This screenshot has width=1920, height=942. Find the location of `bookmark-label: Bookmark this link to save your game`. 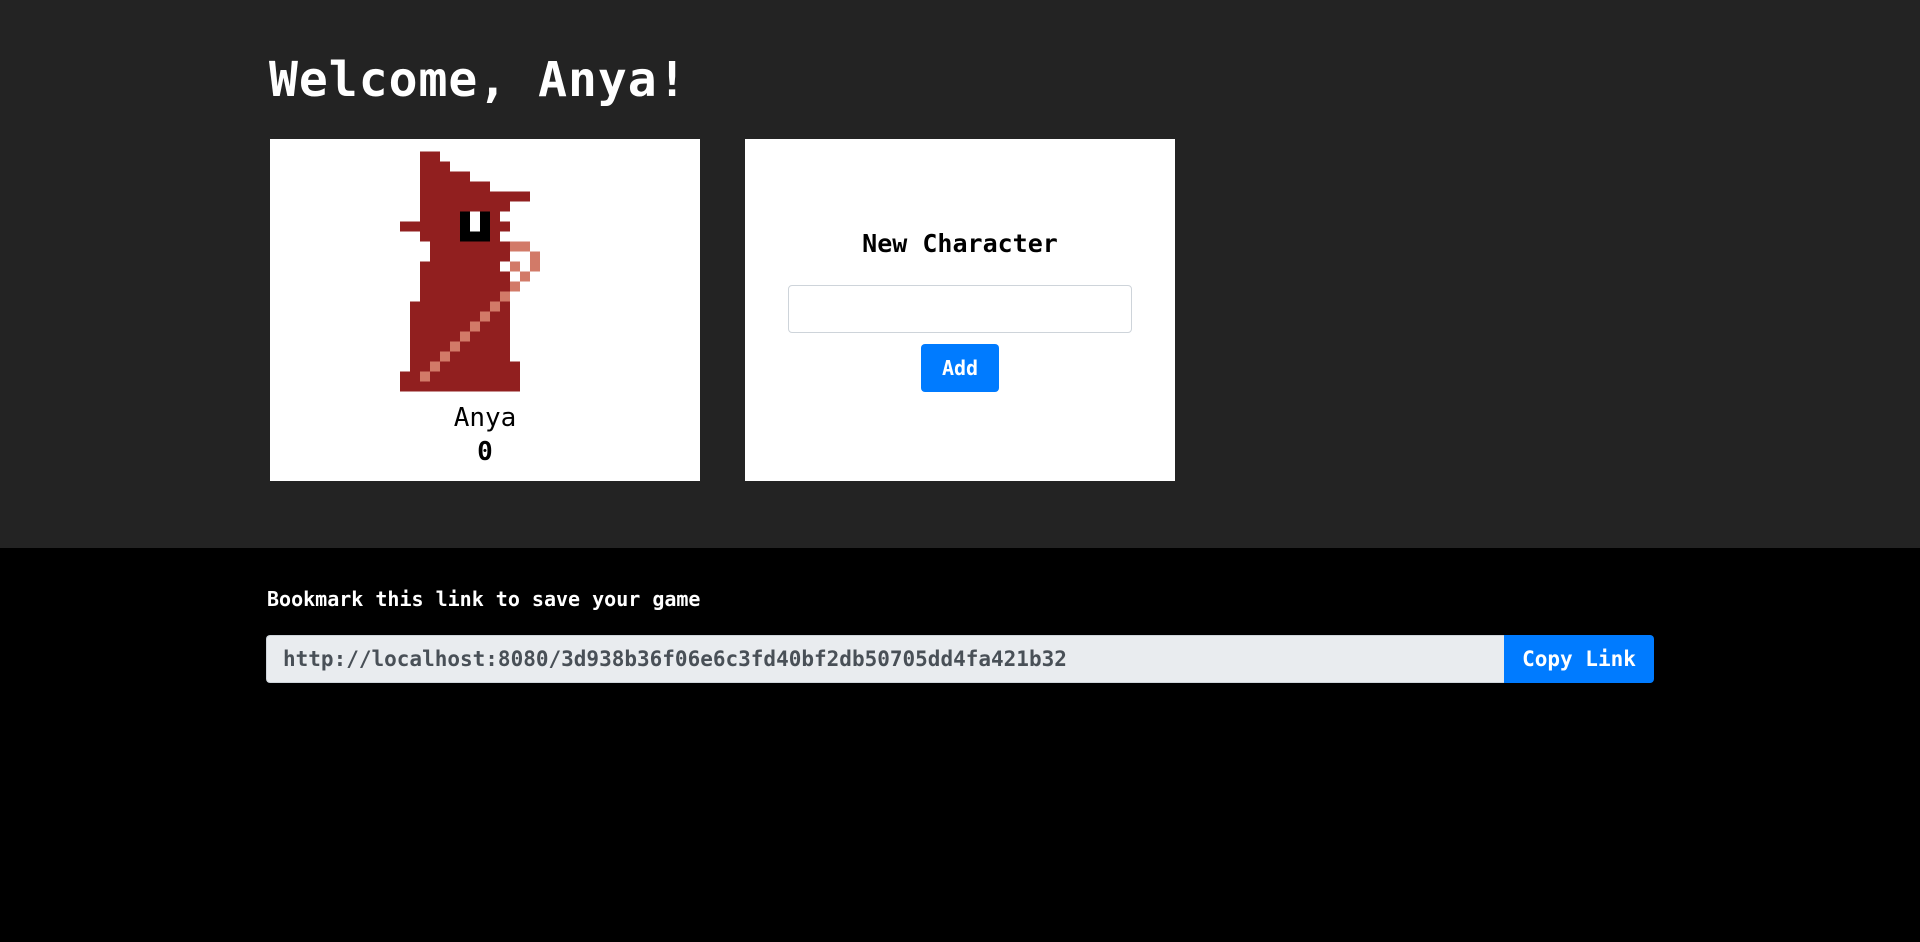

bookmark-label: Bookmark this link to save your game is located at coordinates (484, 599).